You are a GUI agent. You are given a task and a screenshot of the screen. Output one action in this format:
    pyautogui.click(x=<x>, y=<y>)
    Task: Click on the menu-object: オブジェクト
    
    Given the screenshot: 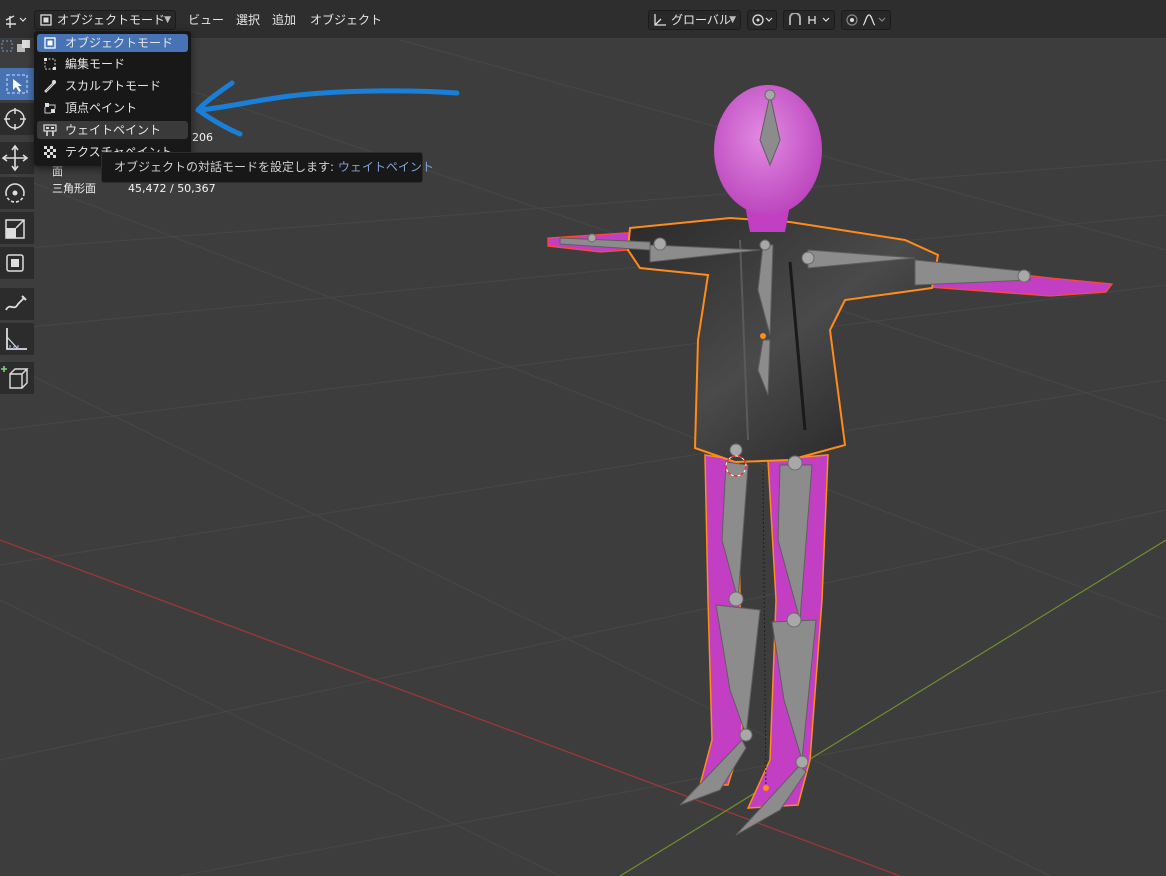 What is the action you would take?
    pyautogui.click(x=346, y=20)
    